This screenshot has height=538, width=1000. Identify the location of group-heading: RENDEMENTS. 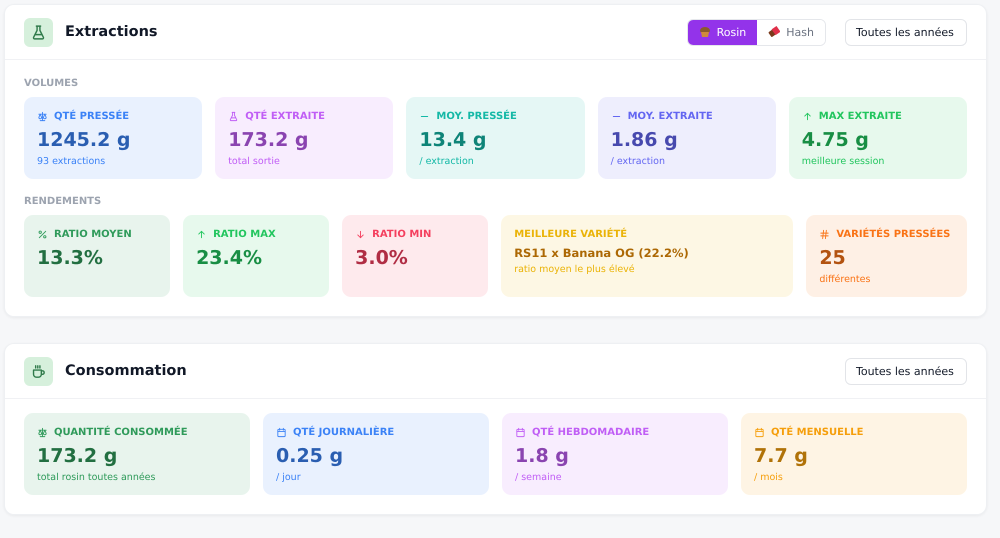
(63, 201).